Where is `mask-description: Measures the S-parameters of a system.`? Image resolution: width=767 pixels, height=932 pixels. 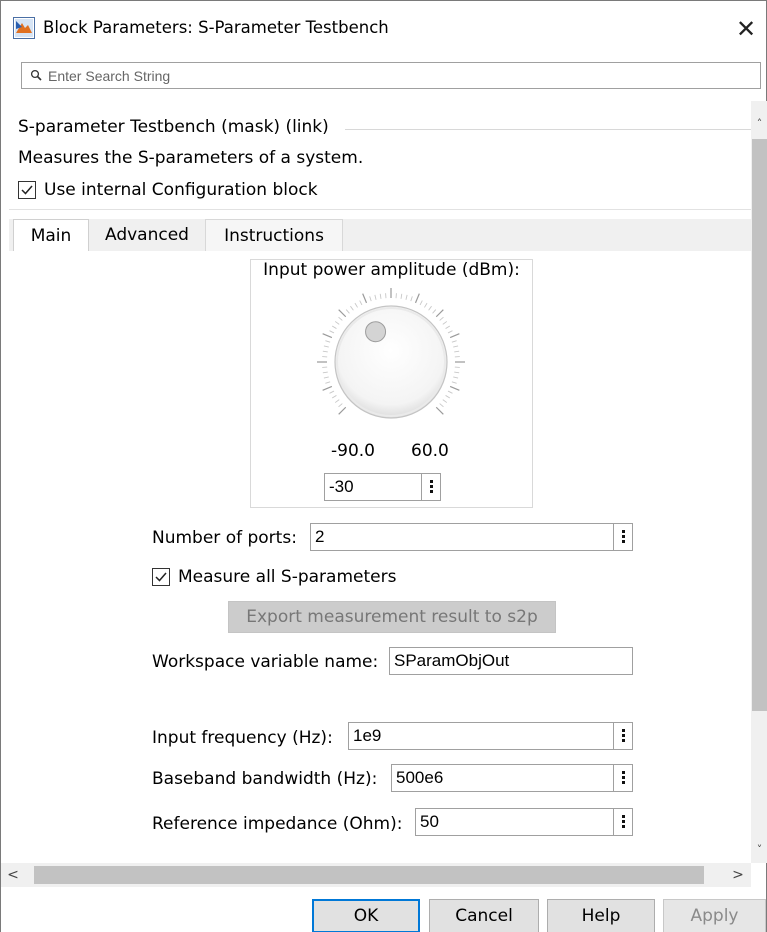
mask-description: Measures the S-parameters of a system. is located at coordinates (191, 158).